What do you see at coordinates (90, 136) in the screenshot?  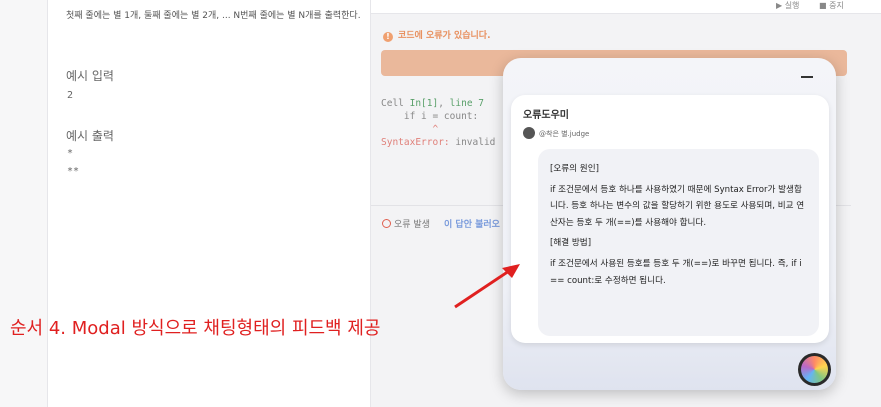 I see `example-output-title: 예시 출력` at bounding box center [90, 136].